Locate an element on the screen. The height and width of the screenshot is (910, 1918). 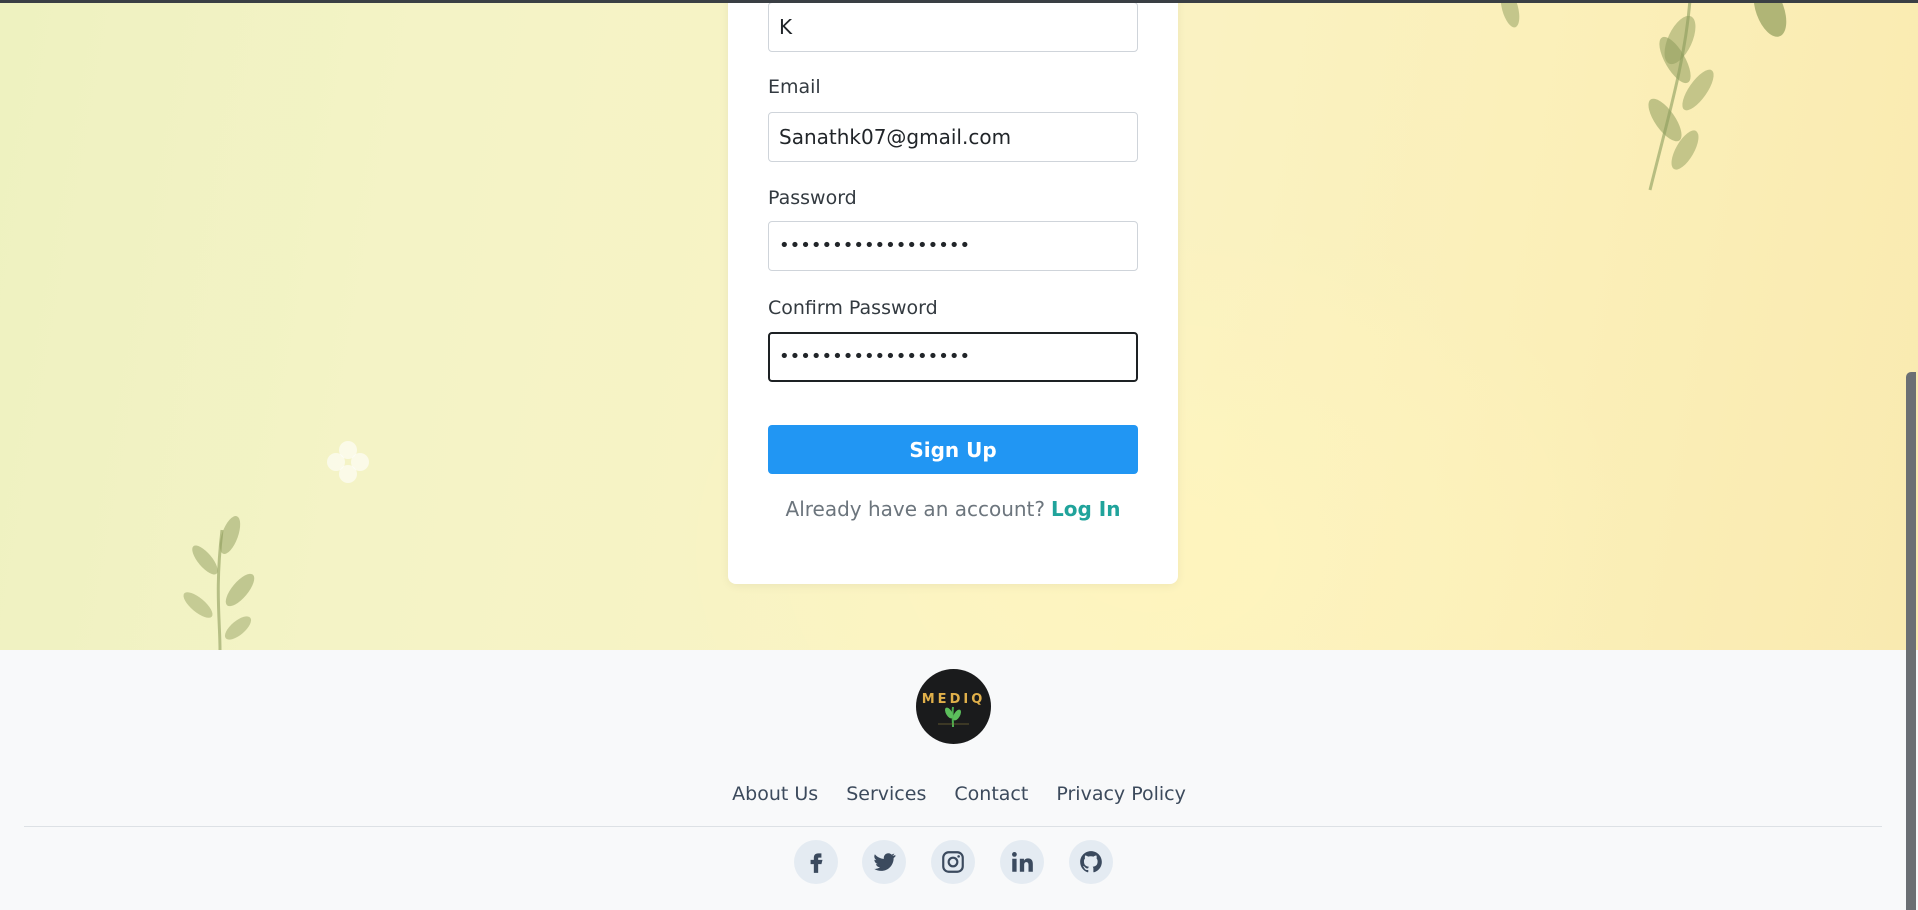
email-field: Sanathk07@gmail.com is located at coordinates (953, 137).